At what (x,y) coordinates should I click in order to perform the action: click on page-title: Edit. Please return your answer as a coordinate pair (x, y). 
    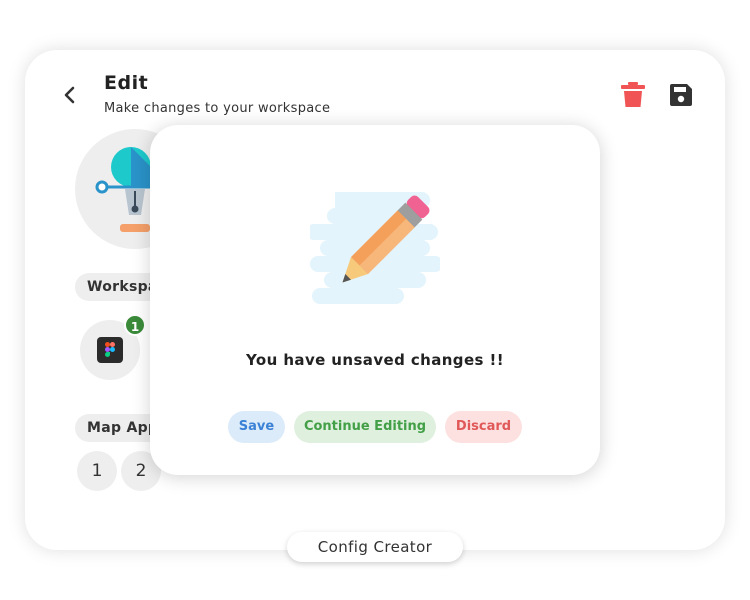
    Looking at the image, I should click on (126, 83).